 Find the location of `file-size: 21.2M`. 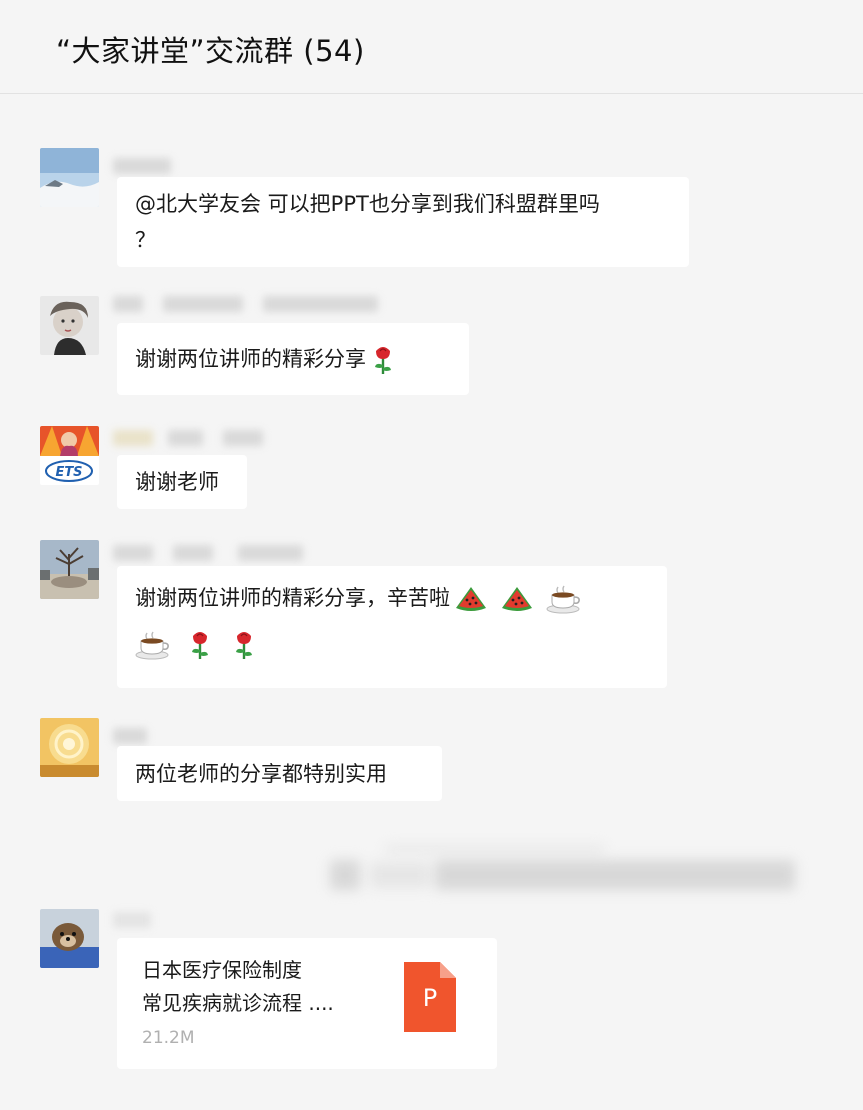

file-size: 21.2M is located at coordinates (168, 1038).